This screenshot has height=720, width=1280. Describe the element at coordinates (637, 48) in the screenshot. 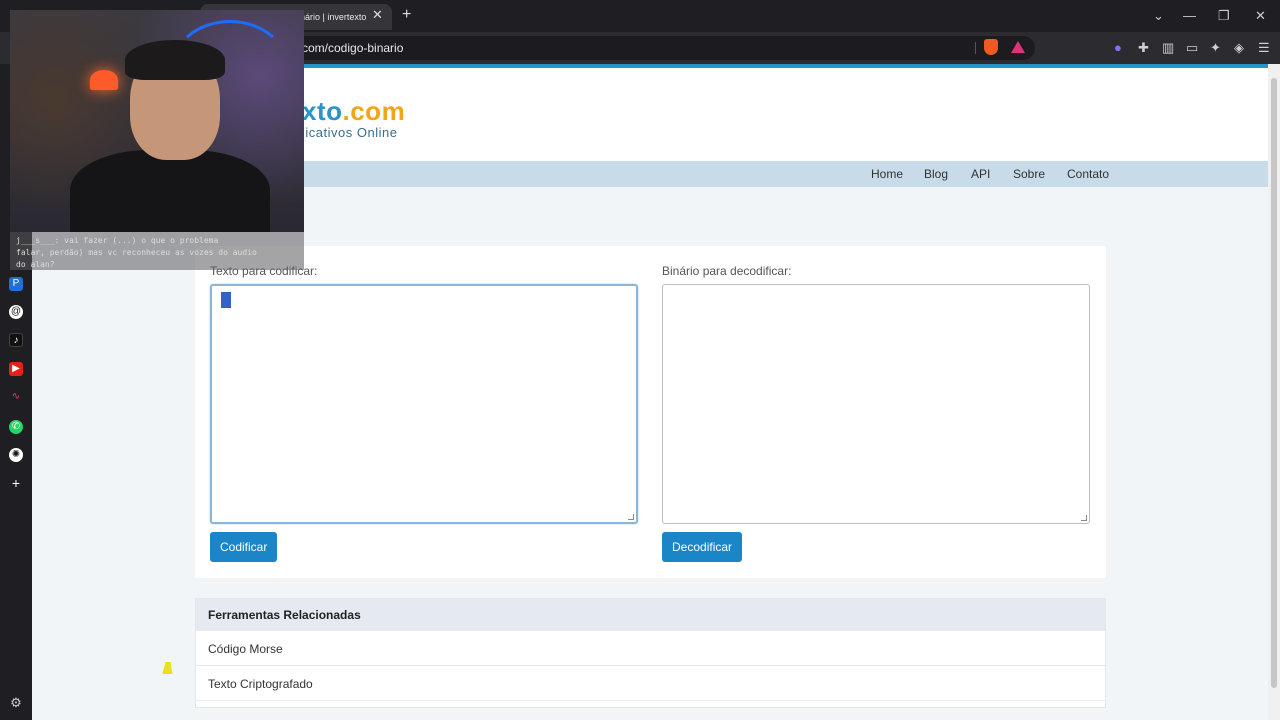

I see `address-bar: com/codigo-binario` at that location.